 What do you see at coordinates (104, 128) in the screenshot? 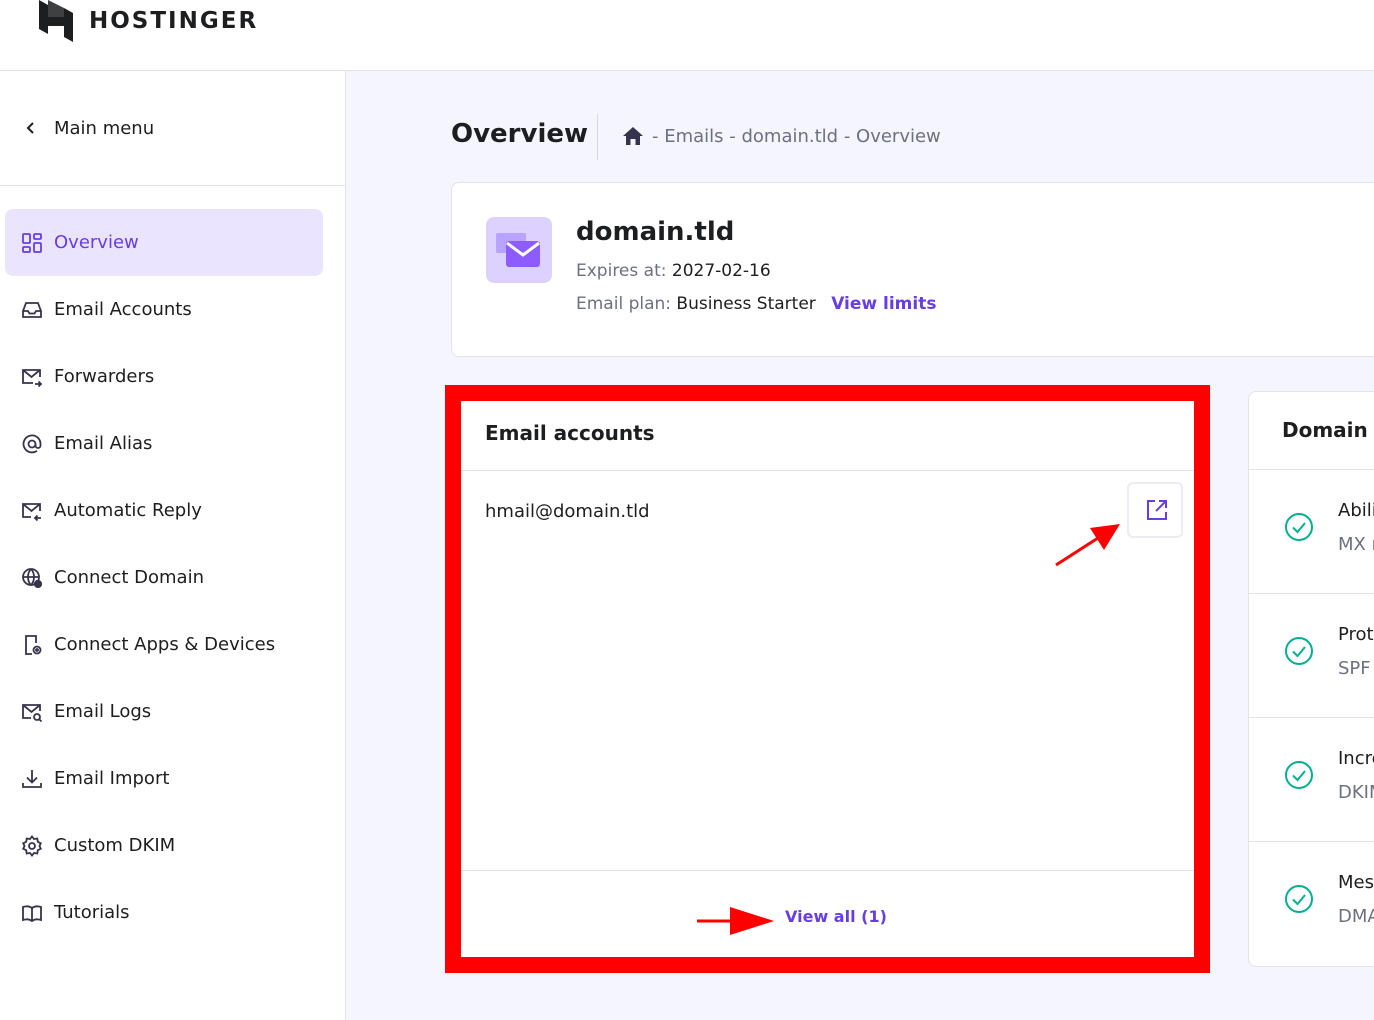
I see `main-menu-label: Main menu` at bounding box center [104, 128].